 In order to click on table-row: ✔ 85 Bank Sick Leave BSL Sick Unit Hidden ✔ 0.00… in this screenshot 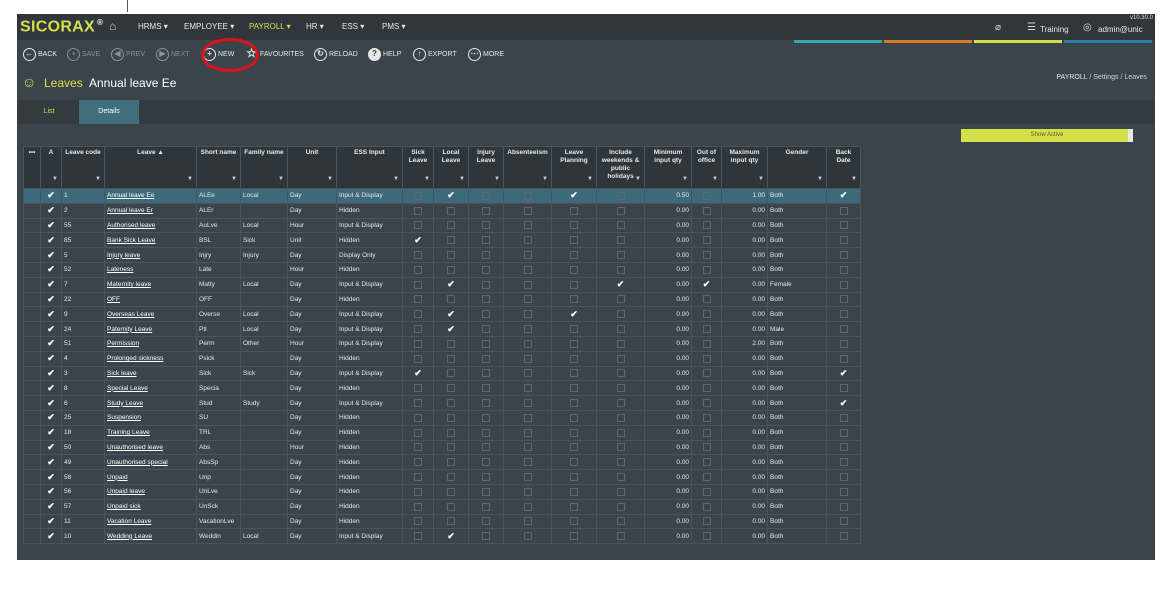, I will do `click(442, 240)`.